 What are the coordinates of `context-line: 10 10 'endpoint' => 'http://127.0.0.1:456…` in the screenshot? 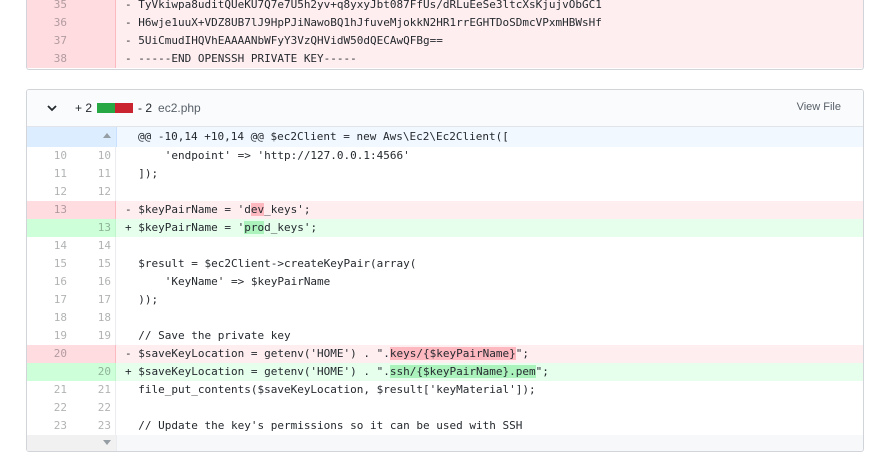 It's located at (445, 156).